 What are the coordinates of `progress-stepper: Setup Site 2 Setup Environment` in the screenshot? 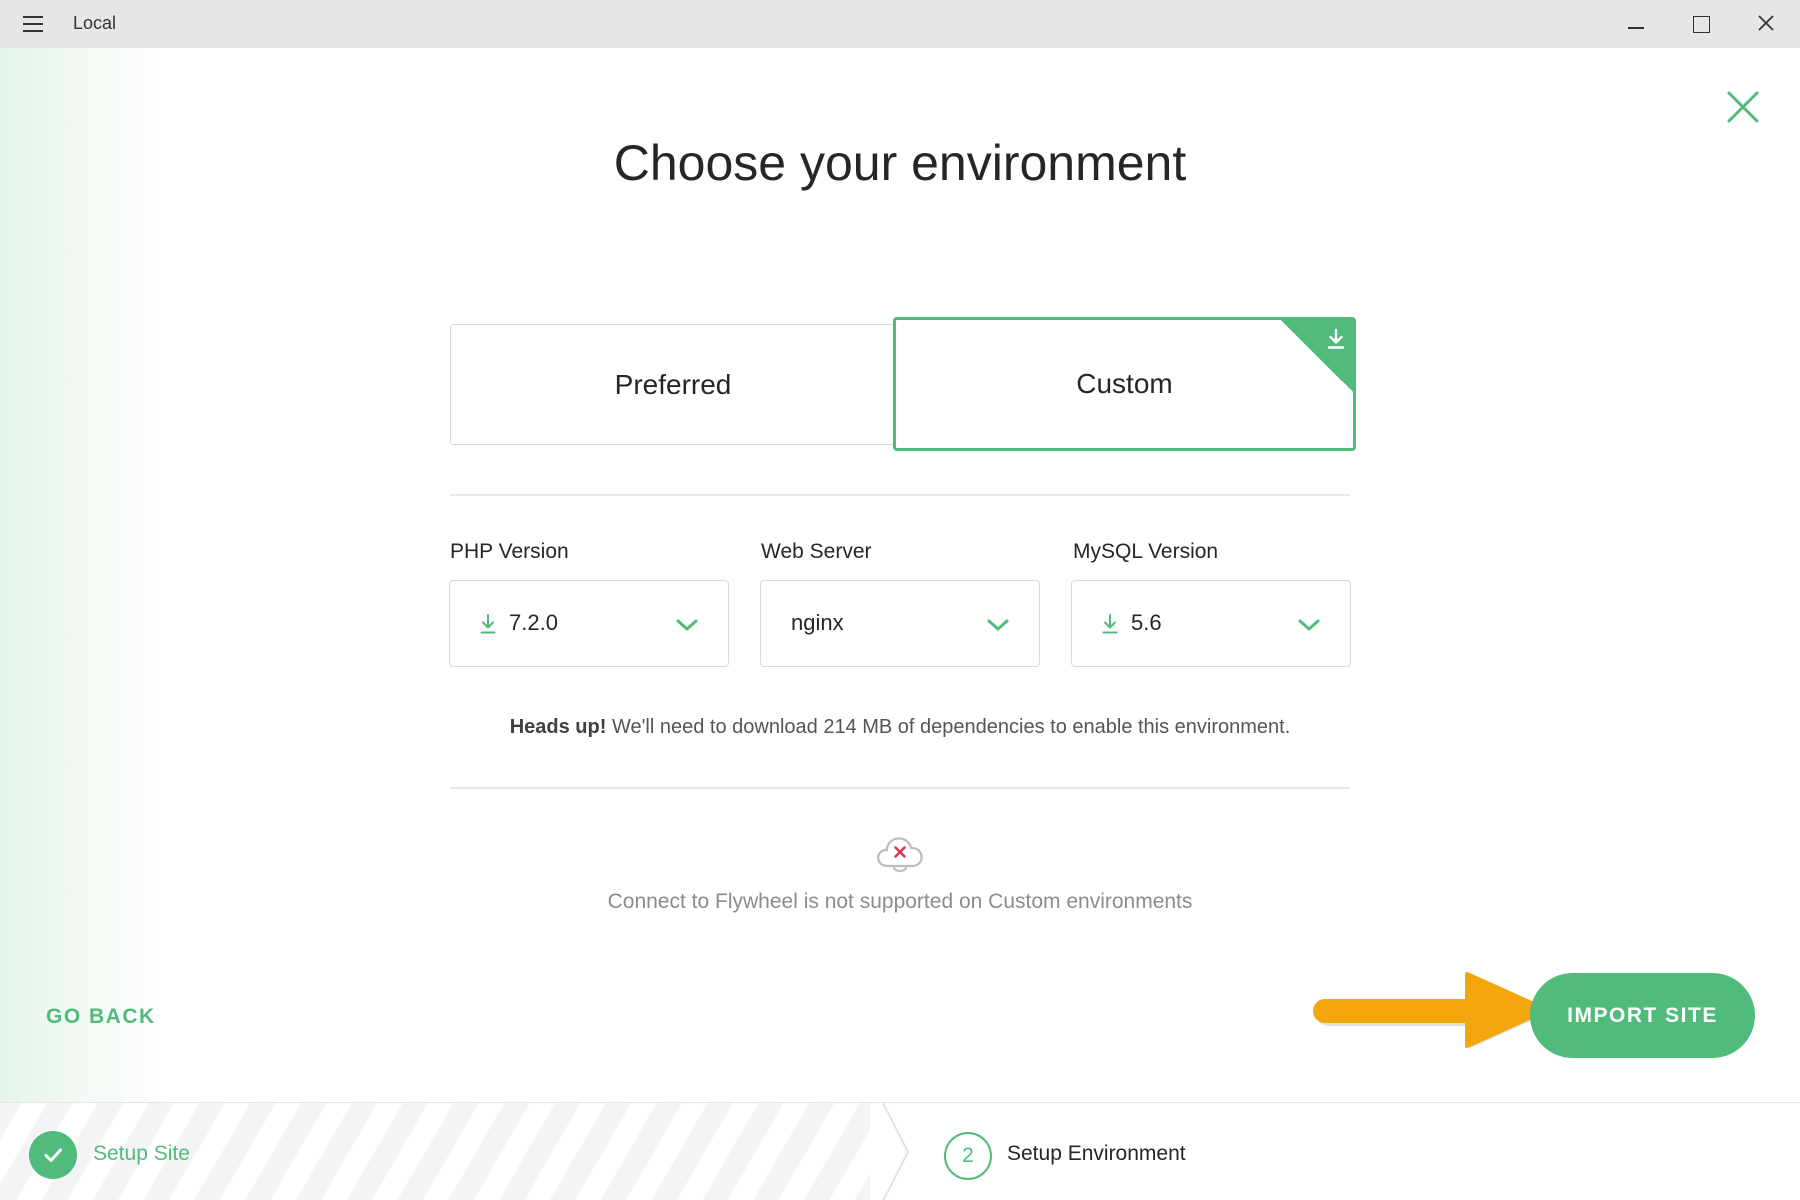 It's located at (900, 1151).